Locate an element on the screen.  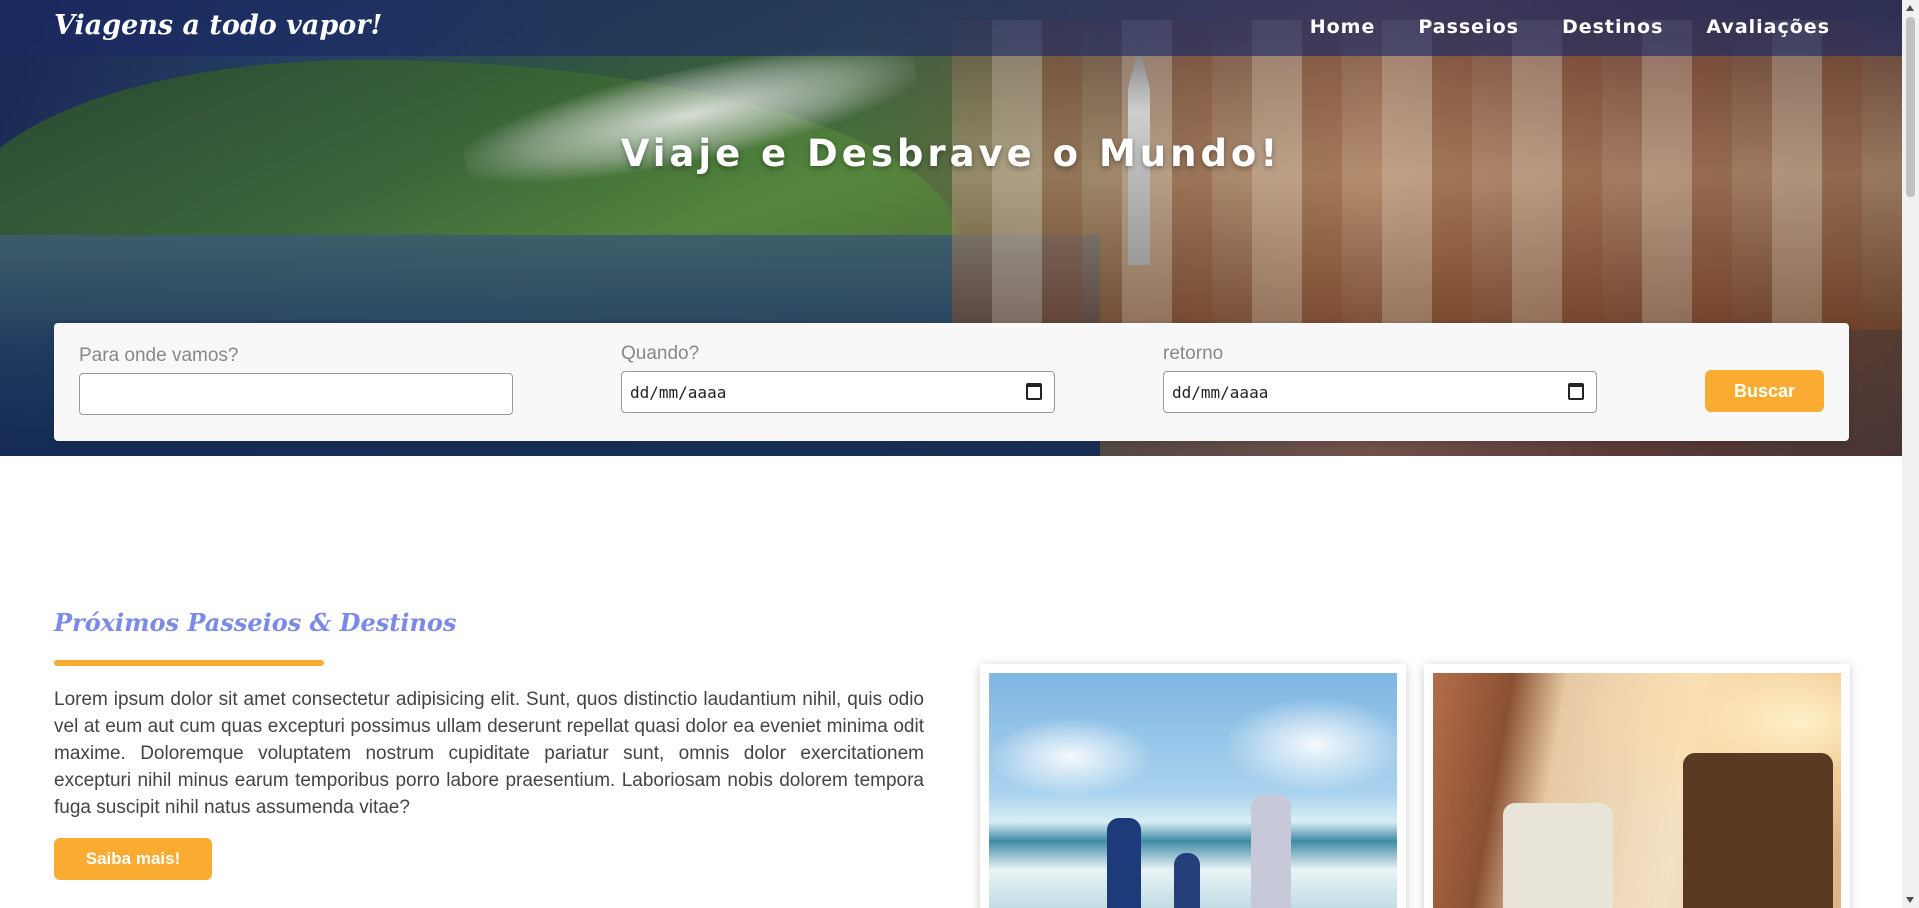
destination-label: Para onde vamos? is located at coordinates (159, 355).